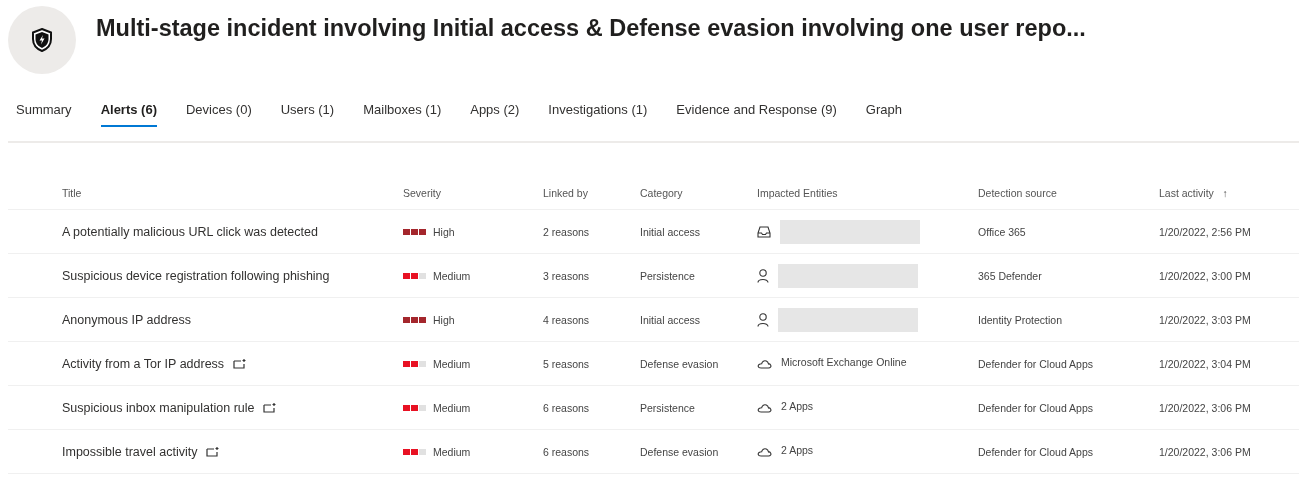  I want to click on alert-title: Suspicious device registration following phishing, so click(196, 275).